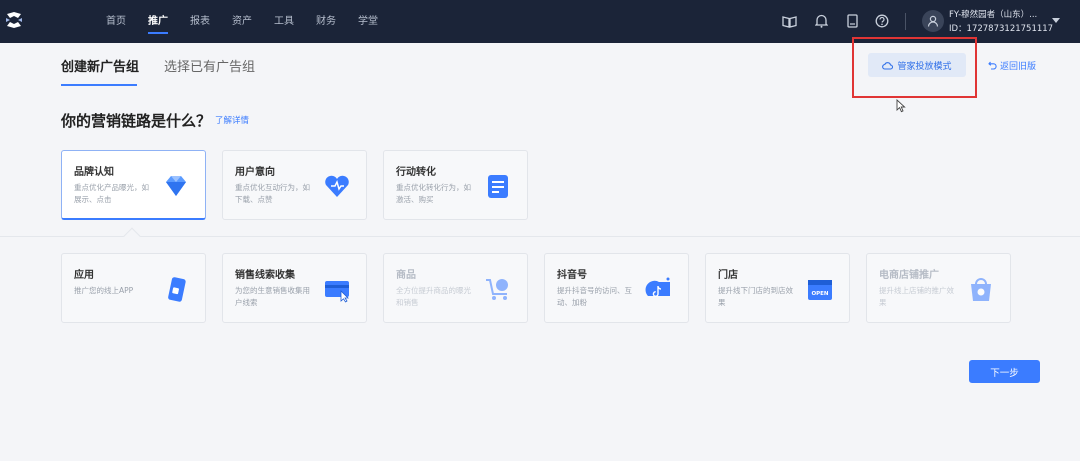 The width and height of the screenshot is (1080, 461). What do you see at coordinates (14, 20) in the screenshot?
I see `logo-icon` at bounding box center [14, 20].